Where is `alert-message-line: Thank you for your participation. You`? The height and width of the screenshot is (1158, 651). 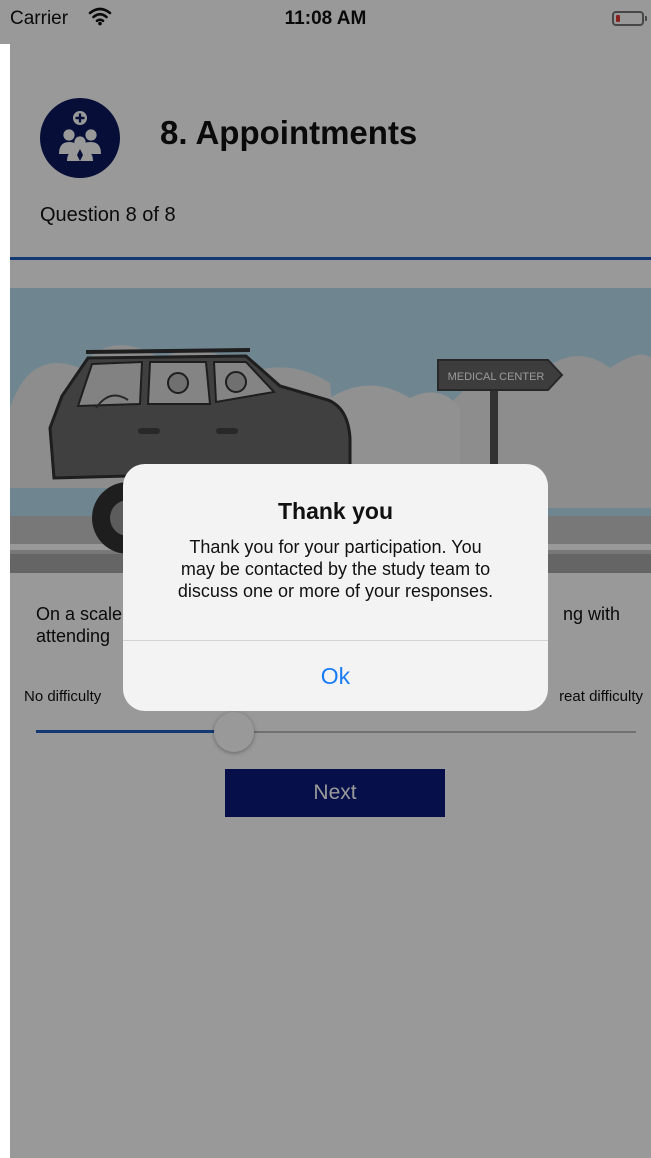
alert-message-line: Thank you for your participation. You is located at coordinates (335, 547).